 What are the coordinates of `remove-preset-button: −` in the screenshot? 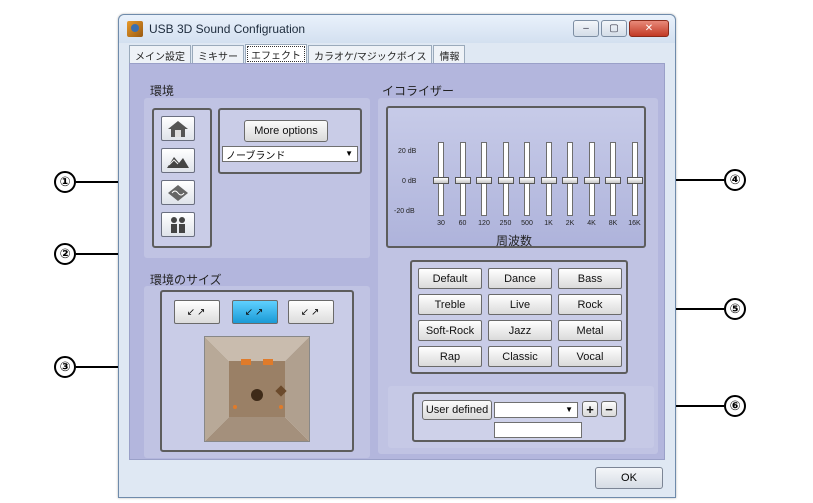 It's located at (609, 409).